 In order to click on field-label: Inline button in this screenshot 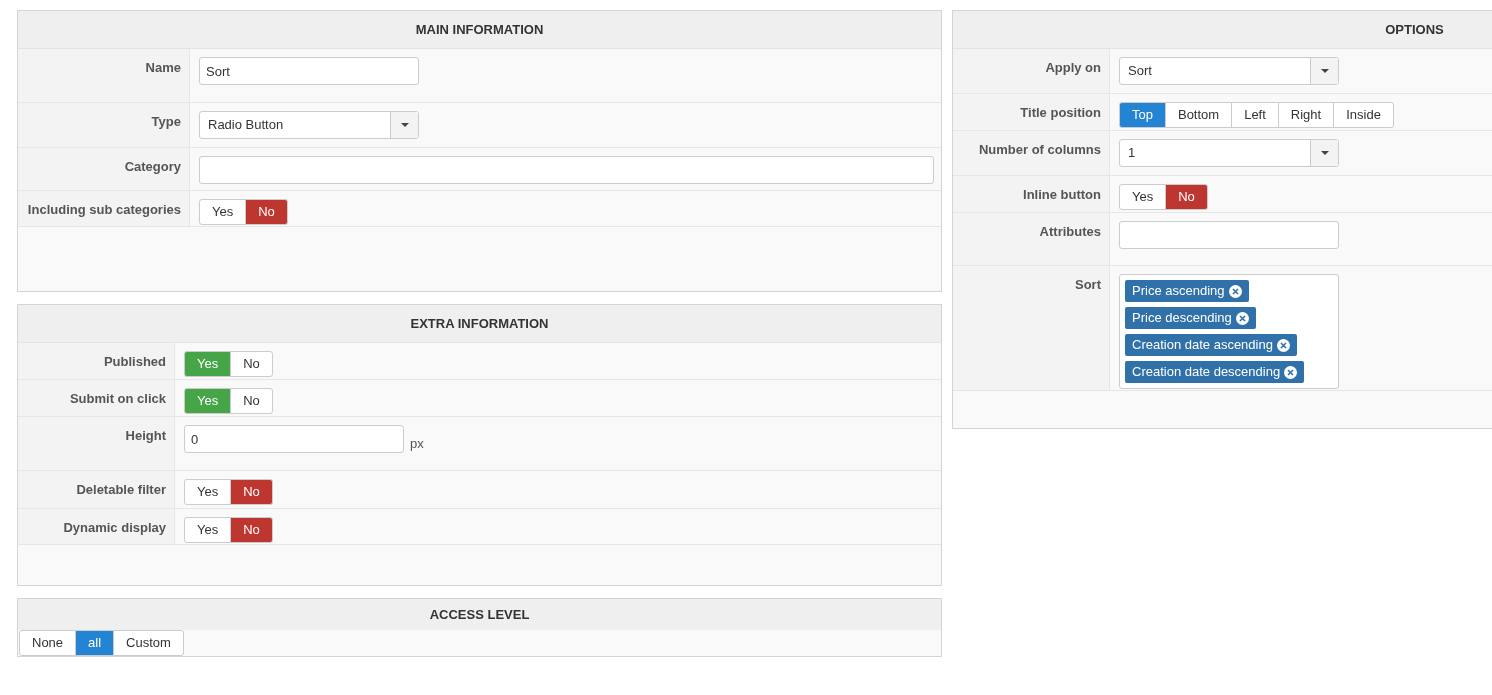, I will do `click(1031, 194)`.